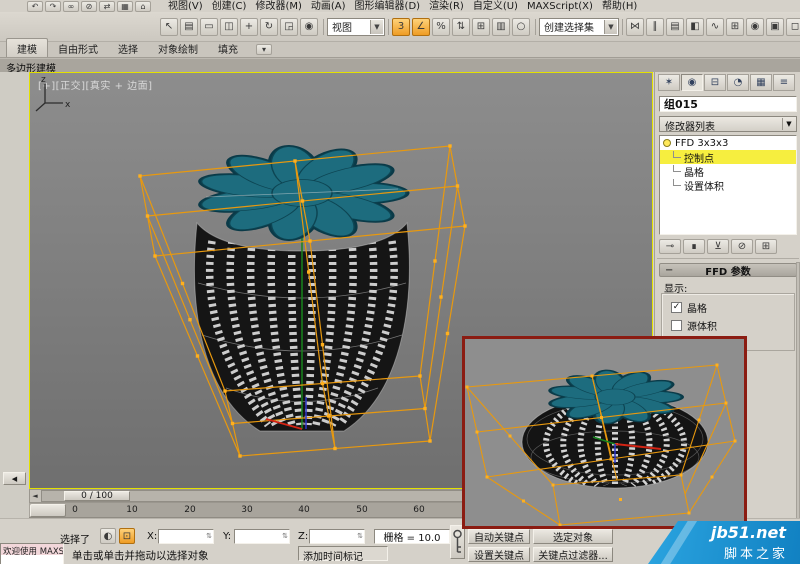  Describe the element at coordinates (784, 82) in the screenshot. I see `utilities-tab-icon: ≡` at that location.